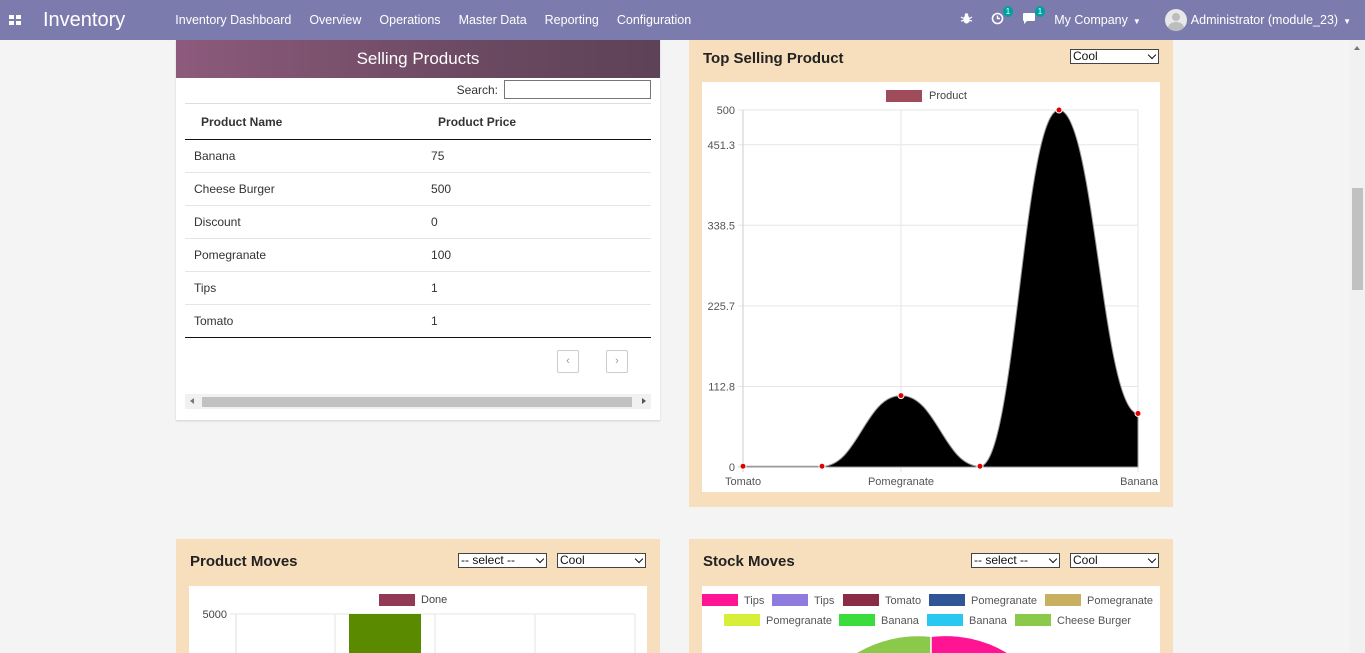 This screenshot has height=653, width=1365. I want to click on apps-icon, so click(15, 20).